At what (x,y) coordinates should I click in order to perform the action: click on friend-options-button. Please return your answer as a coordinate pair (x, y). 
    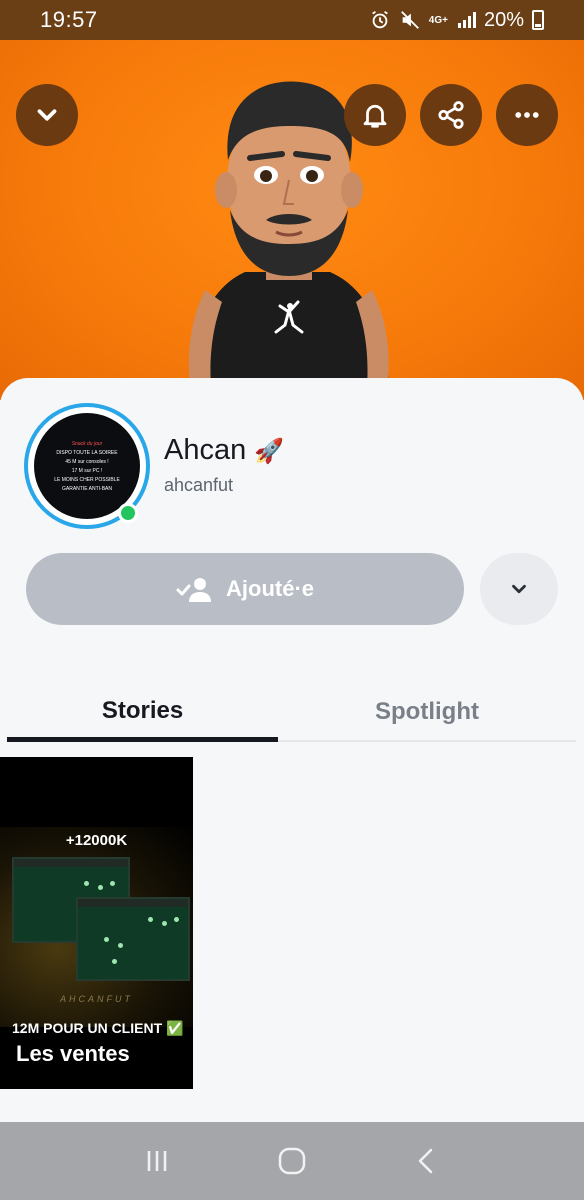
    Looking at the image, I should click on (519, 589).